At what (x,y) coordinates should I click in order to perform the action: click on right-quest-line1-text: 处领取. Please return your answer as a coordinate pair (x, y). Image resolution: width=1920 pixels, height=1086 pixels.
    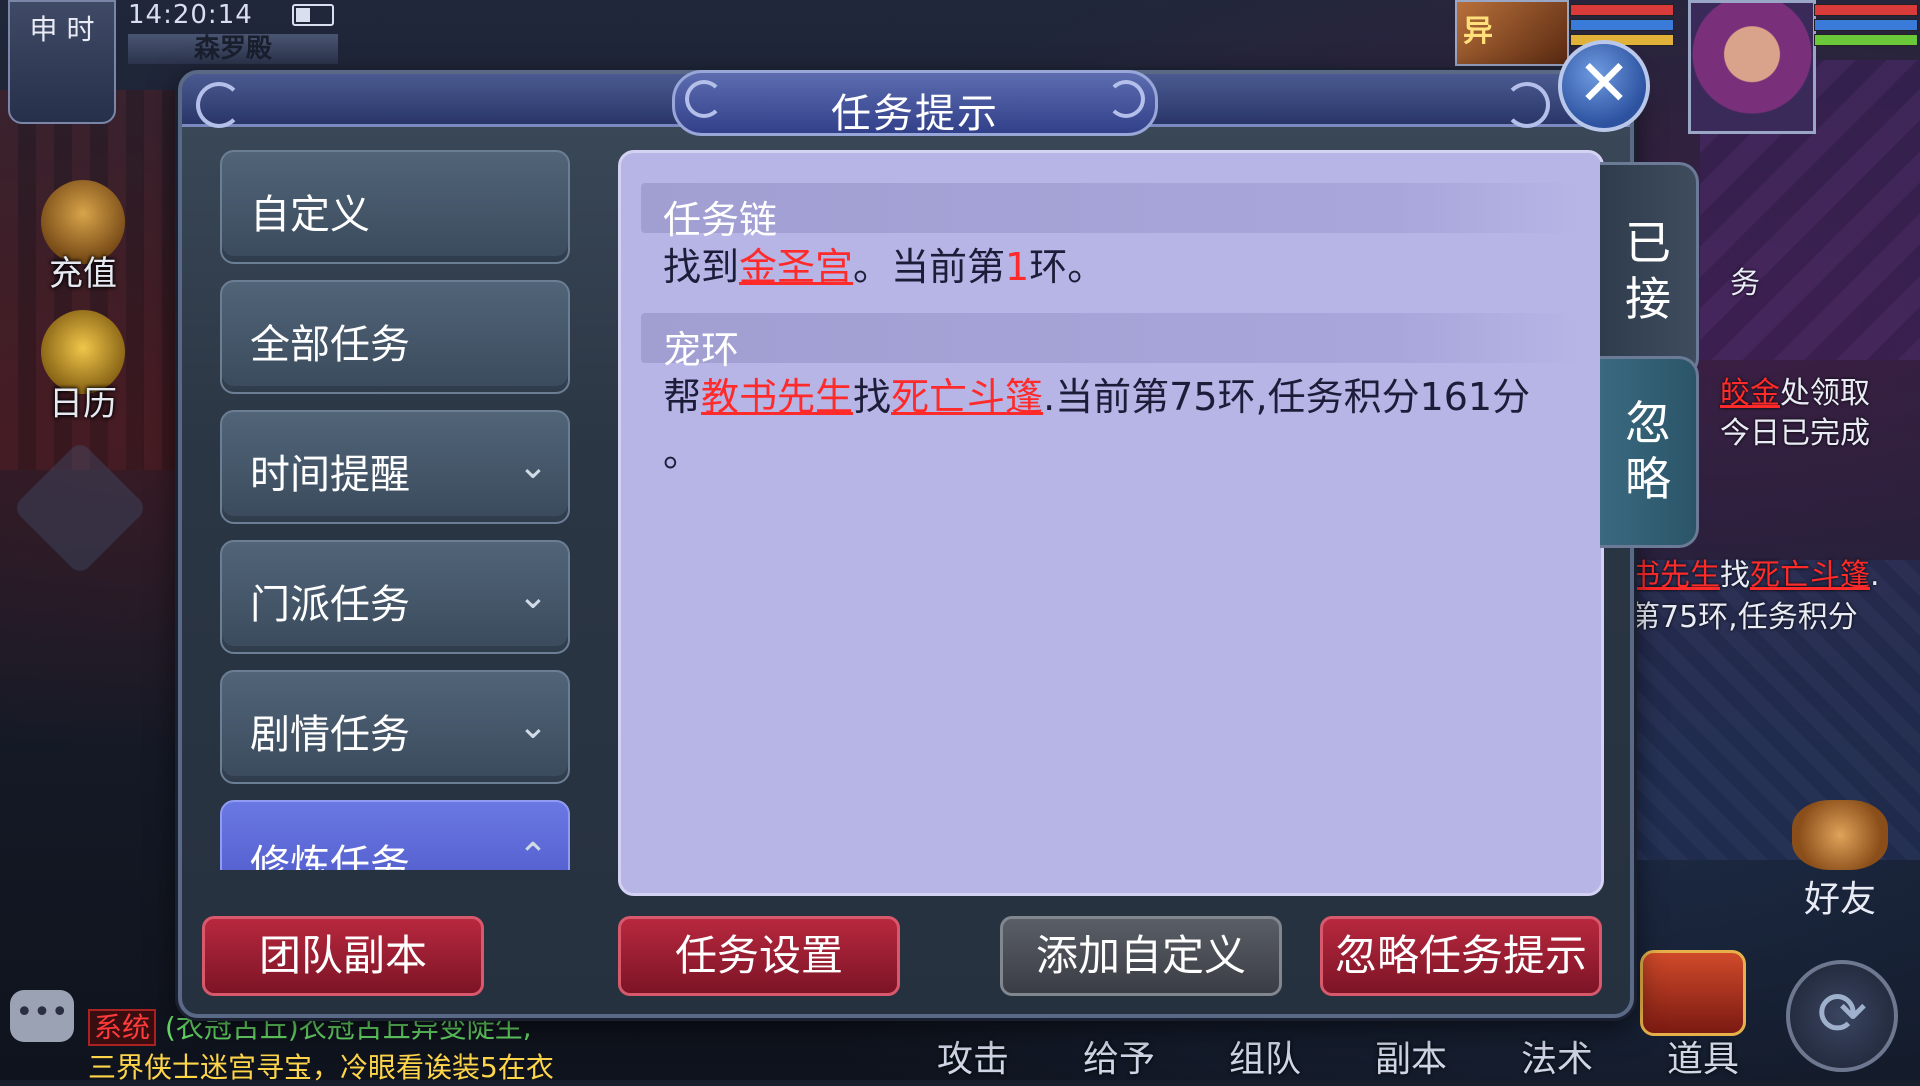
    Looking at the image, I should click on (1825, 393).